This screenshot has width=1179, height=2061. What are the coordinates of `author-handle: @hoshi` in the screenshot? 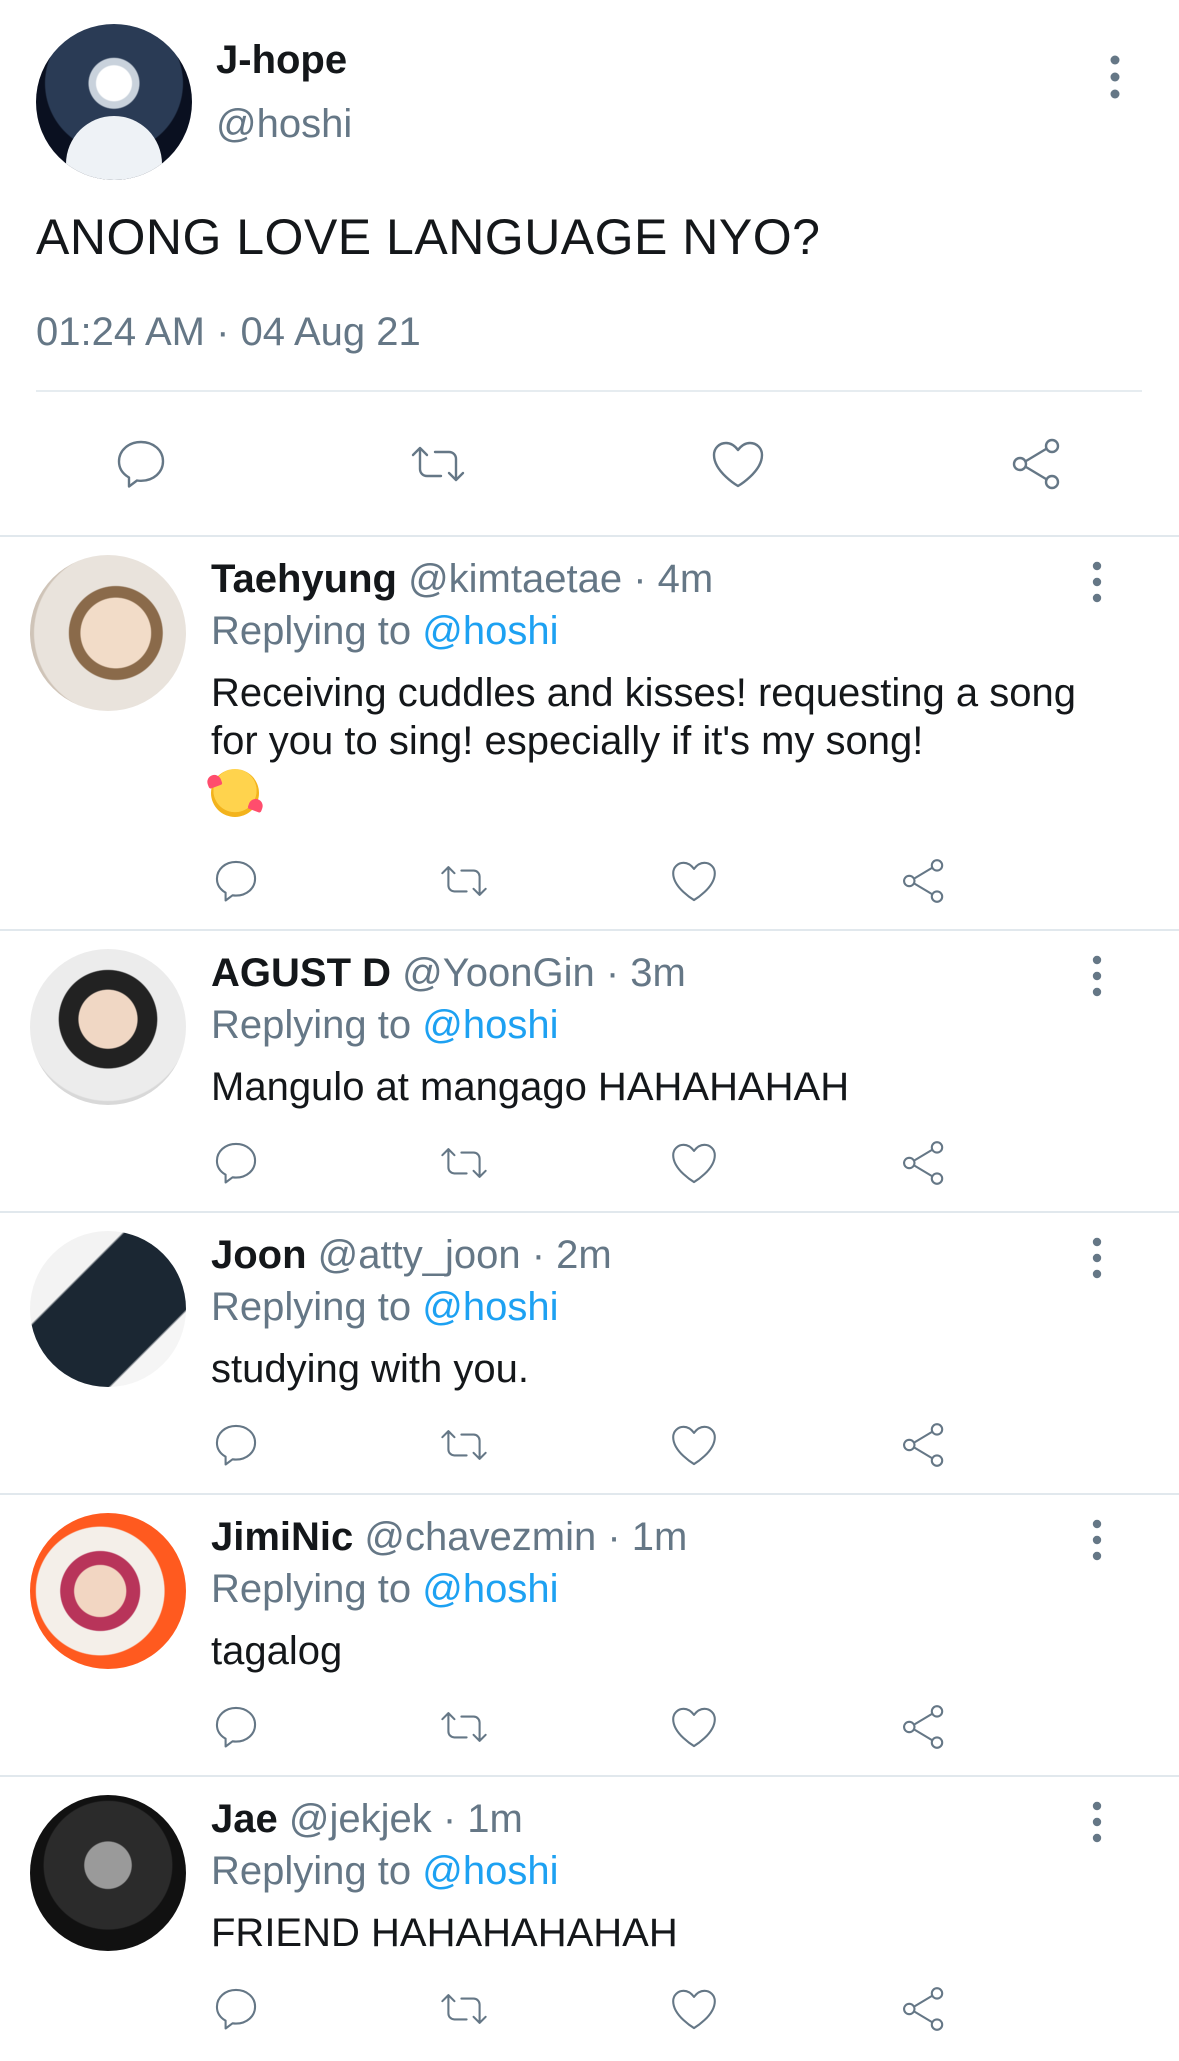 It's located at (284, 124).